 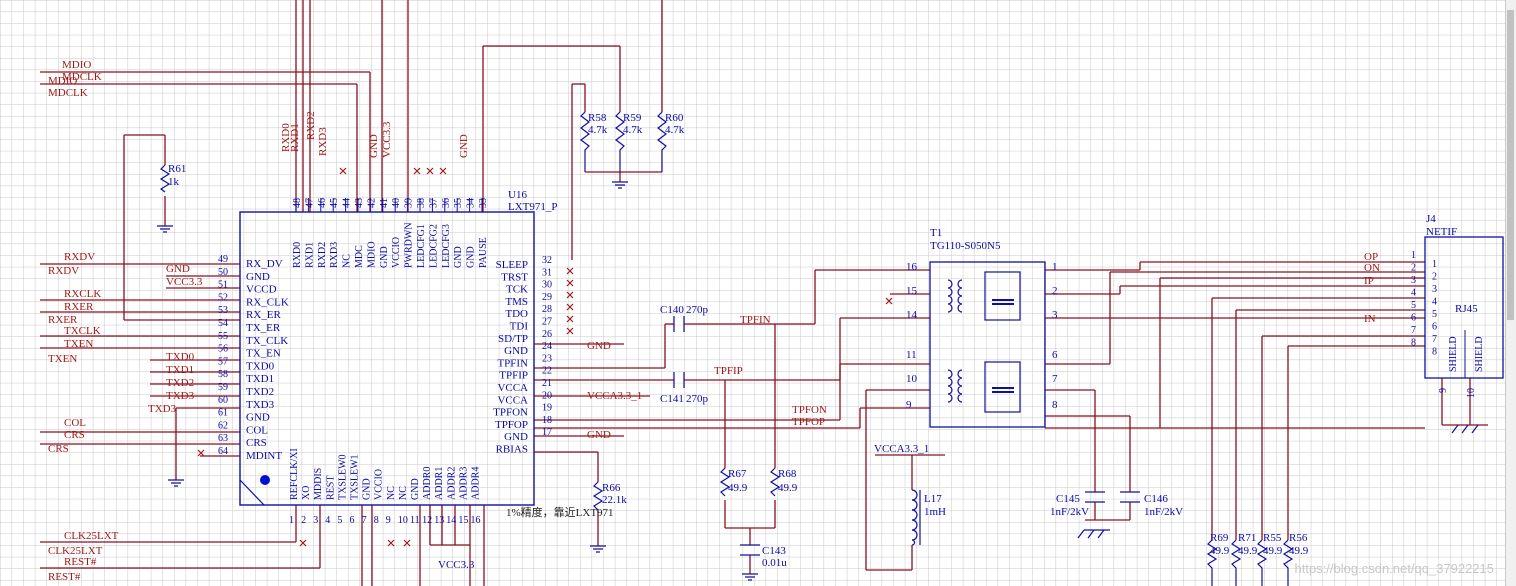 What do you see at coordinates (421, 246) in the screenshot?
I see `u16-top-pin-name: LEDCFG1` at bounding box center [421, 246].